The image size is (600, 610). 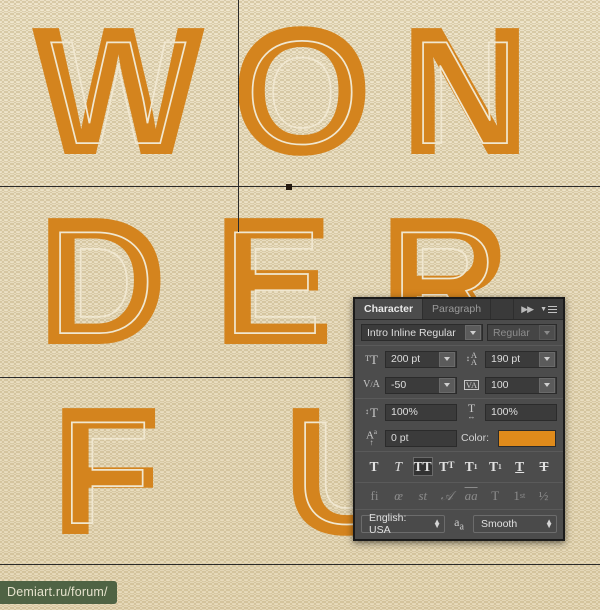 I want to click on leading-group: ↕ A A 190 pt, so click(x=509, y=359).